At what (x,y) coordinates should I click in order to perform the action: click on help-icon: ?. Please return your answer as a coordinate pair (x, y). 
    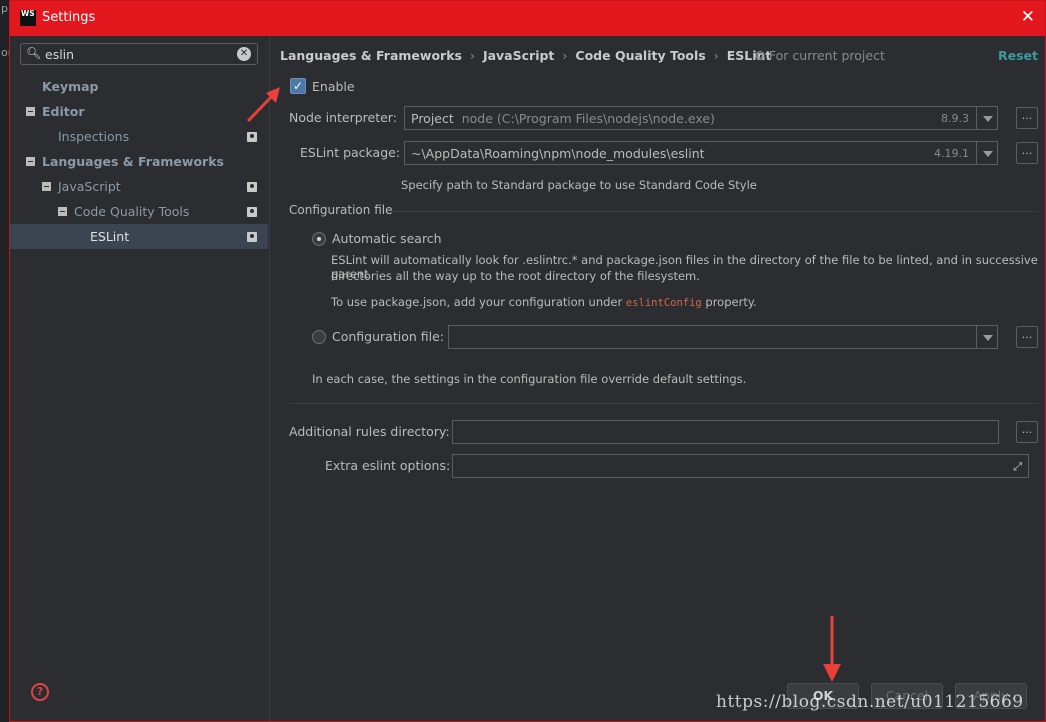
    Looking at the image, I should click on (40, 692).